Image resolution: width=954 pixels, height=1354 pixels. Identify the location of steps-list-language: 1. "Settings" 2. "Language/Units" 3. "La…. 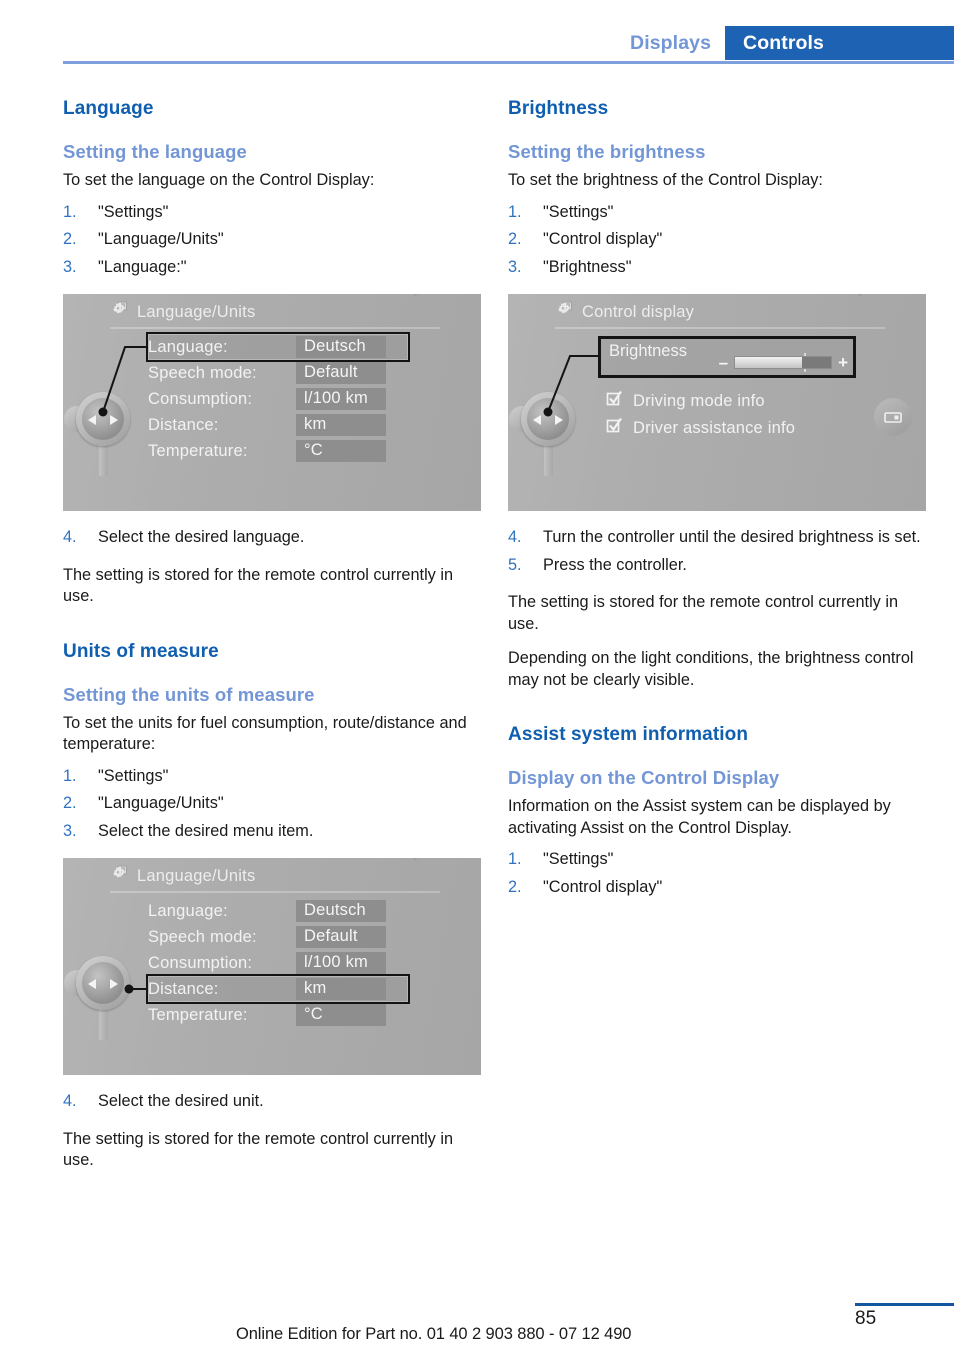
(272, 240).